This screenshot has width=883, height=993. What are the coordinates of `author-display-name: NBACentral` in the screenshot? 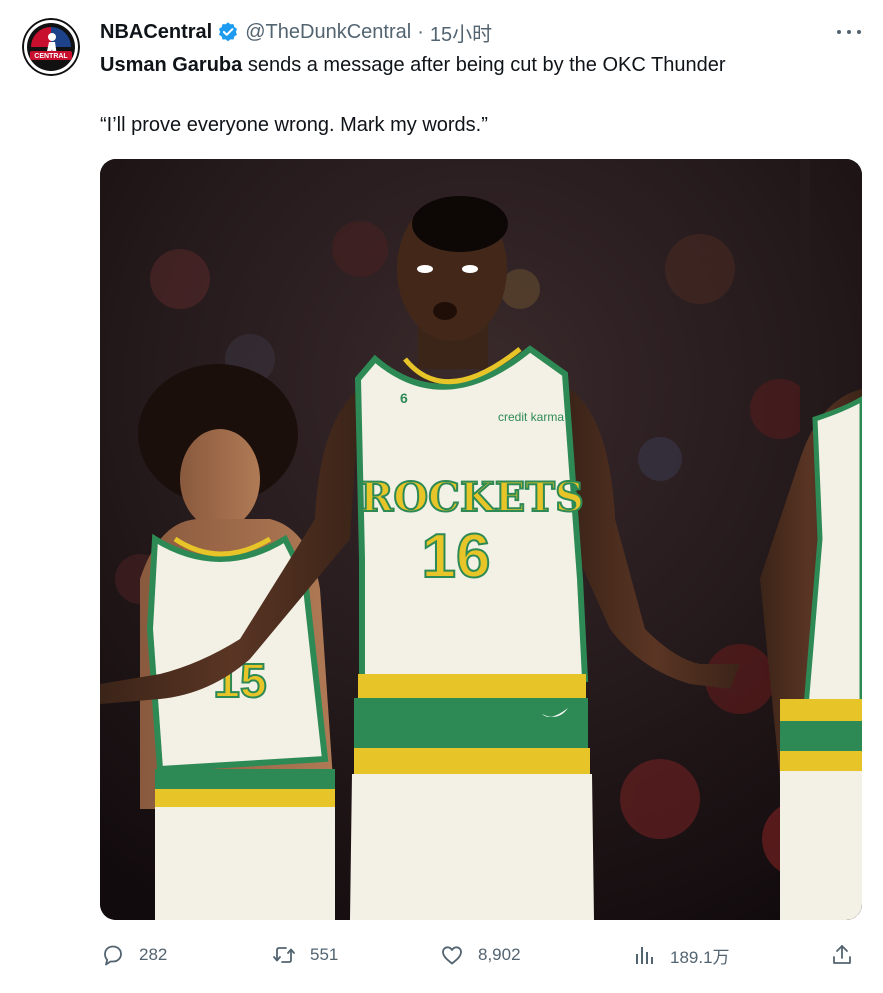 It's located at (156, 32).